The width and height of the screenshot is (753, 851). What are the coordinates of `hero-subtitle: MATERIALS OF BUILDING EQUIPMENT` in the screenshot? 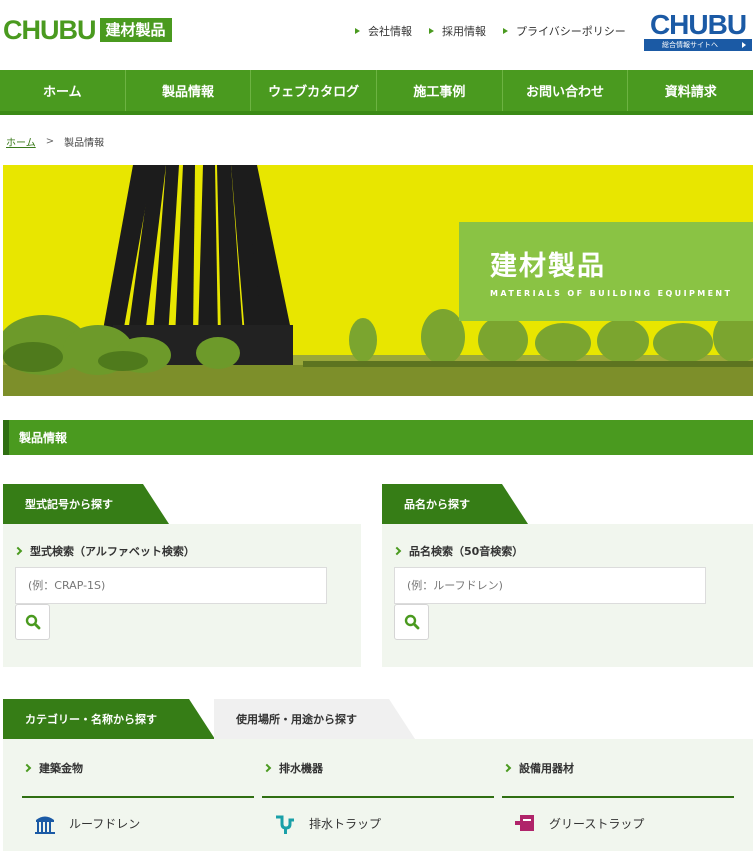 It's located at (611, 293).